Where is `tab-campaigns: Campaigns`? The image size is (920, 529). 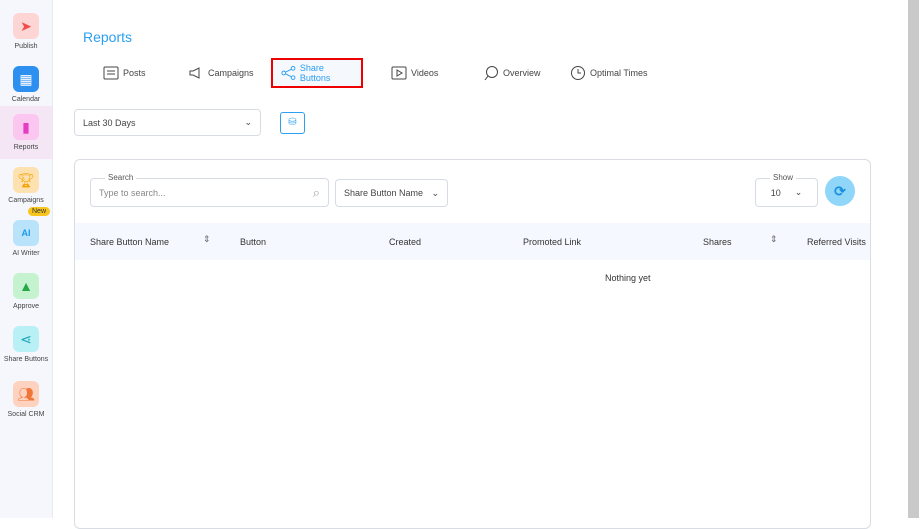
tab-campaigns: Campaigns is located at coordinates (221, 73).